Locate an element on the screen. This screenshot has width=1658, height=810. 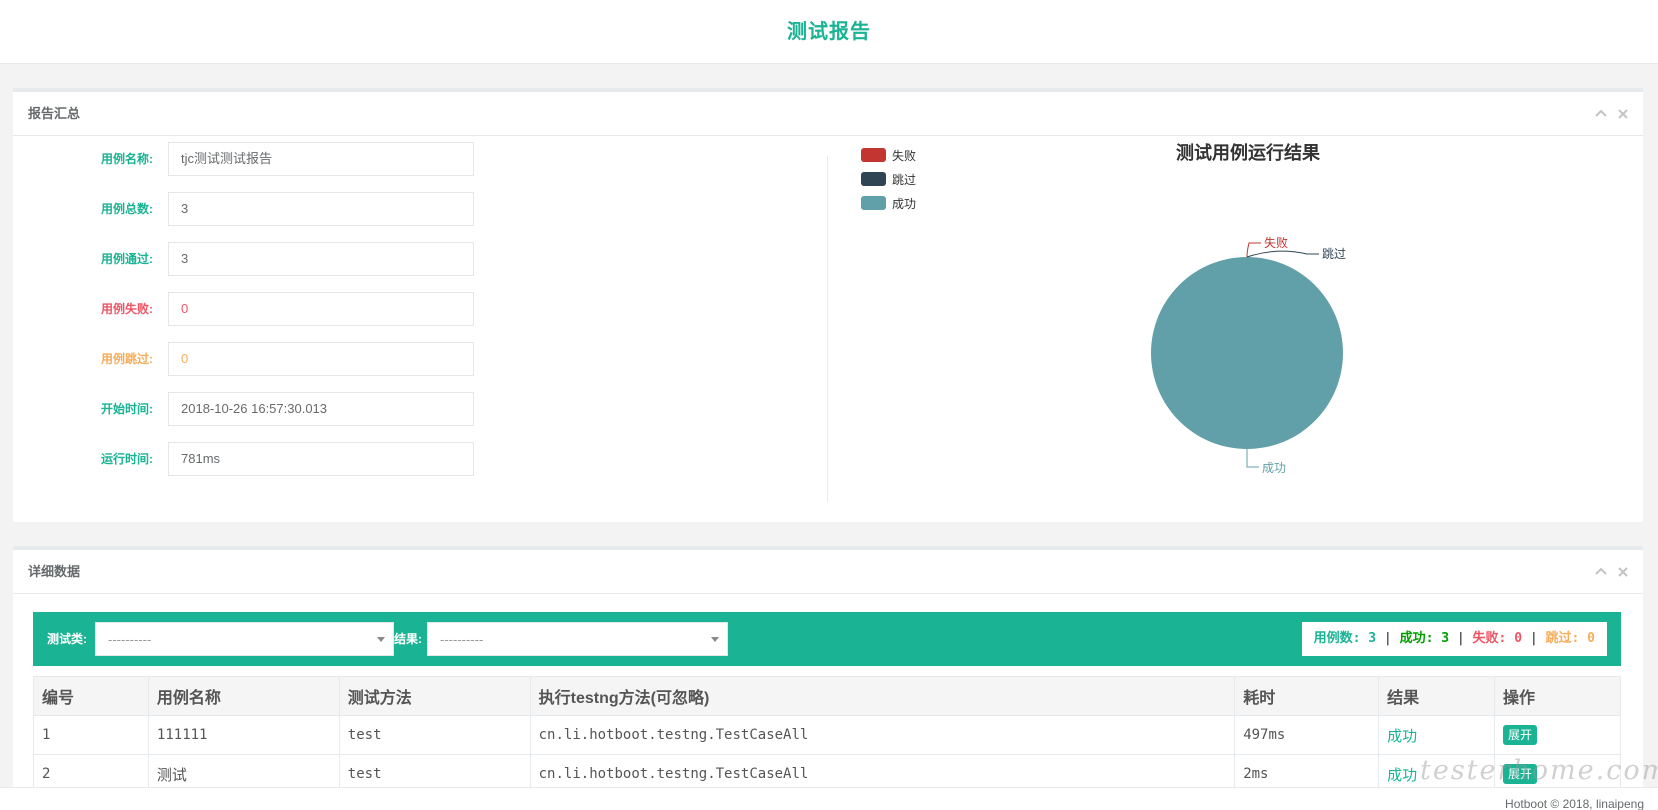
pie-slice-label: 成功 is located at coordinates (1274, 468).